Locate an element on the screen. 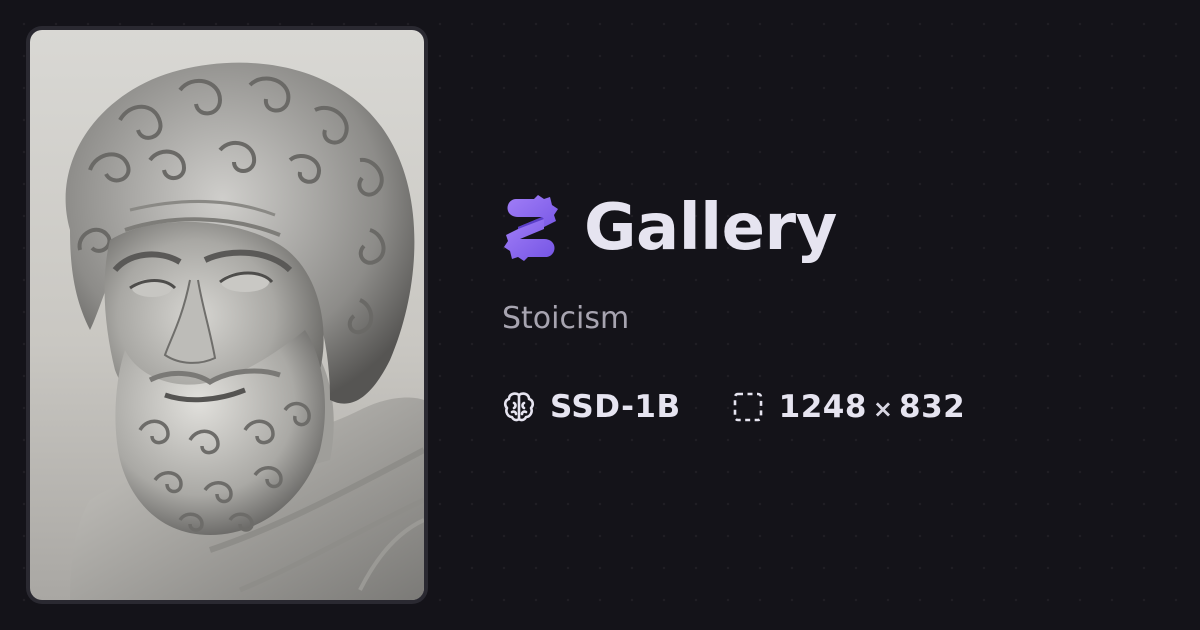 The image size is (1200, 630). gallery-subtitle: Stoicism is located at coordinates (566, 318).